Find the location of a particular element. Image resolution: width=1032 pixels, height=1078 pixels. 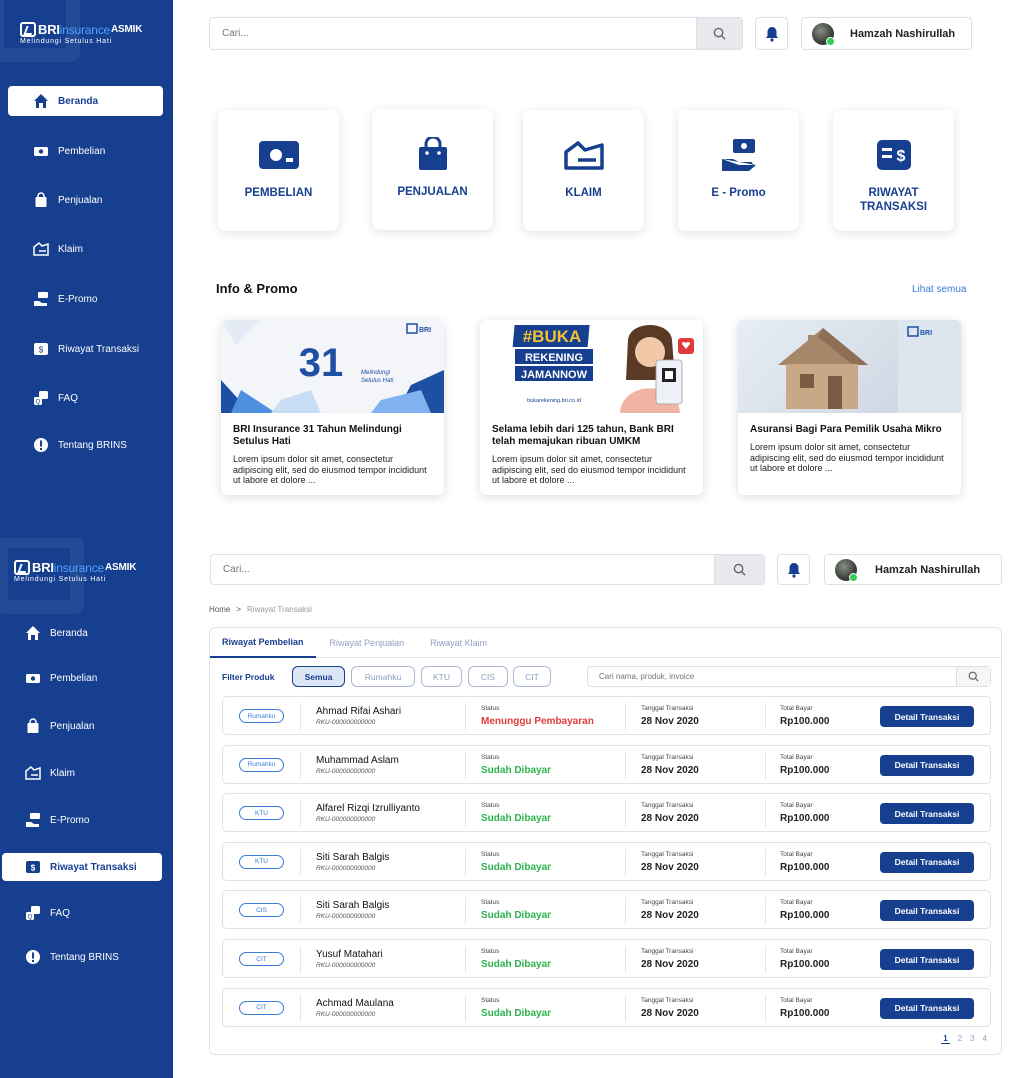

filter-ktu: KTU is located at coordinates (441, 676).